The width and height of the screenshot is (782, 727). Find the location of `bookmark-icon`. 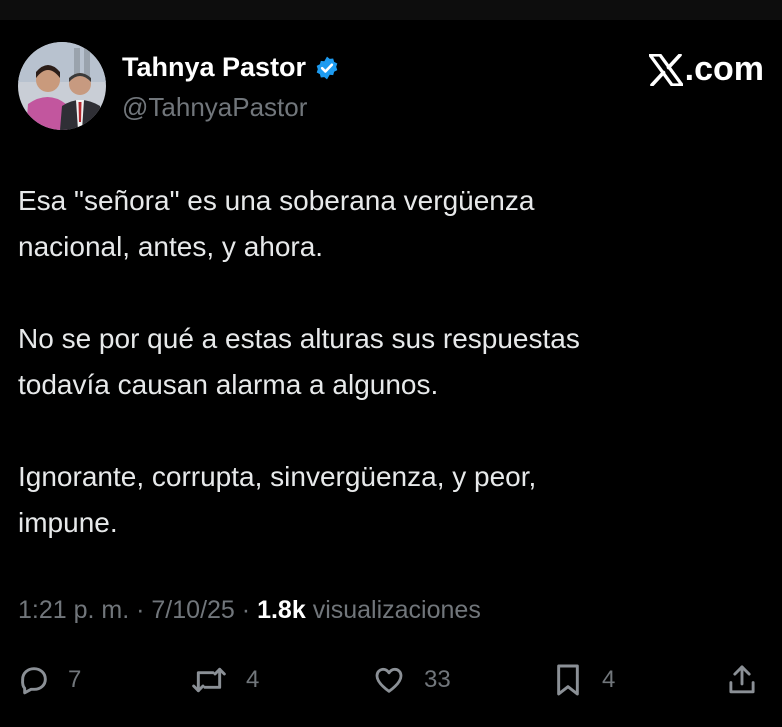

bookmark-icon is located at coordinates (568, 680).